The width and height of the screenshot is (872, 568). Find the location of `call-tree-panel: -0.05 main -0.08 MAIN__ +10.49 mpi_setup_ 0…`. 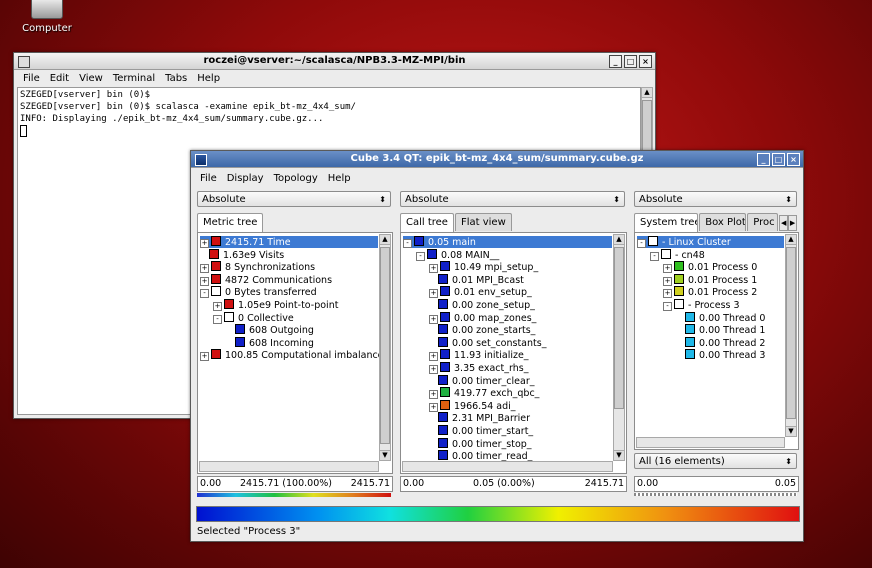

call-tree-panel: -0.05 main -0.08 MAIN__ +10.49 mpi_setup_ 0… is located at coordinates (513, 353).